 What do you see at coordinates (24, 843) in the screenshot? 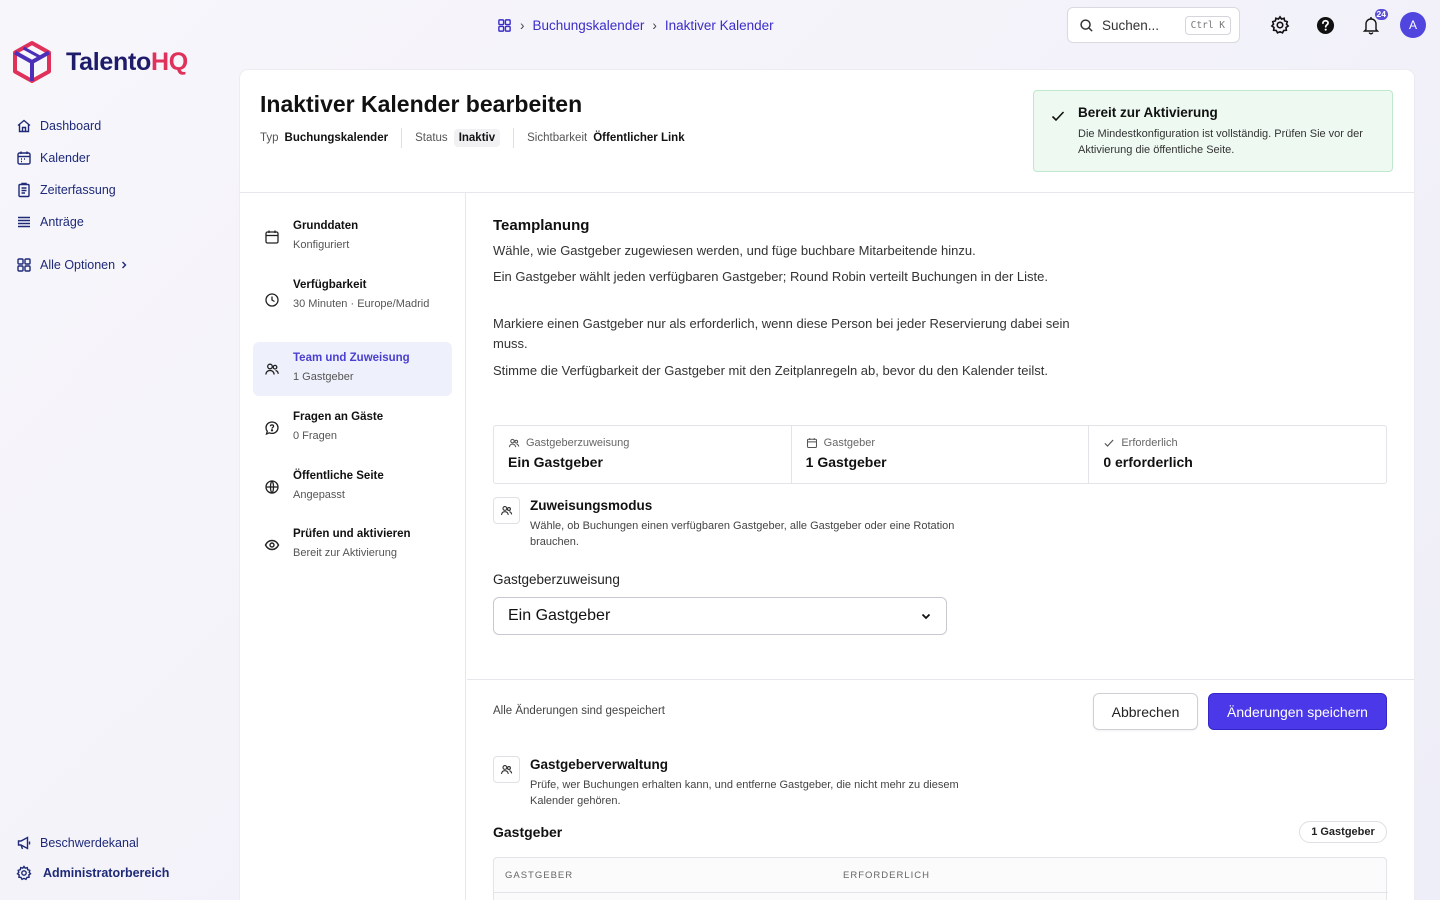
I see `megaphone-icon` at bounding box center [24, 843].